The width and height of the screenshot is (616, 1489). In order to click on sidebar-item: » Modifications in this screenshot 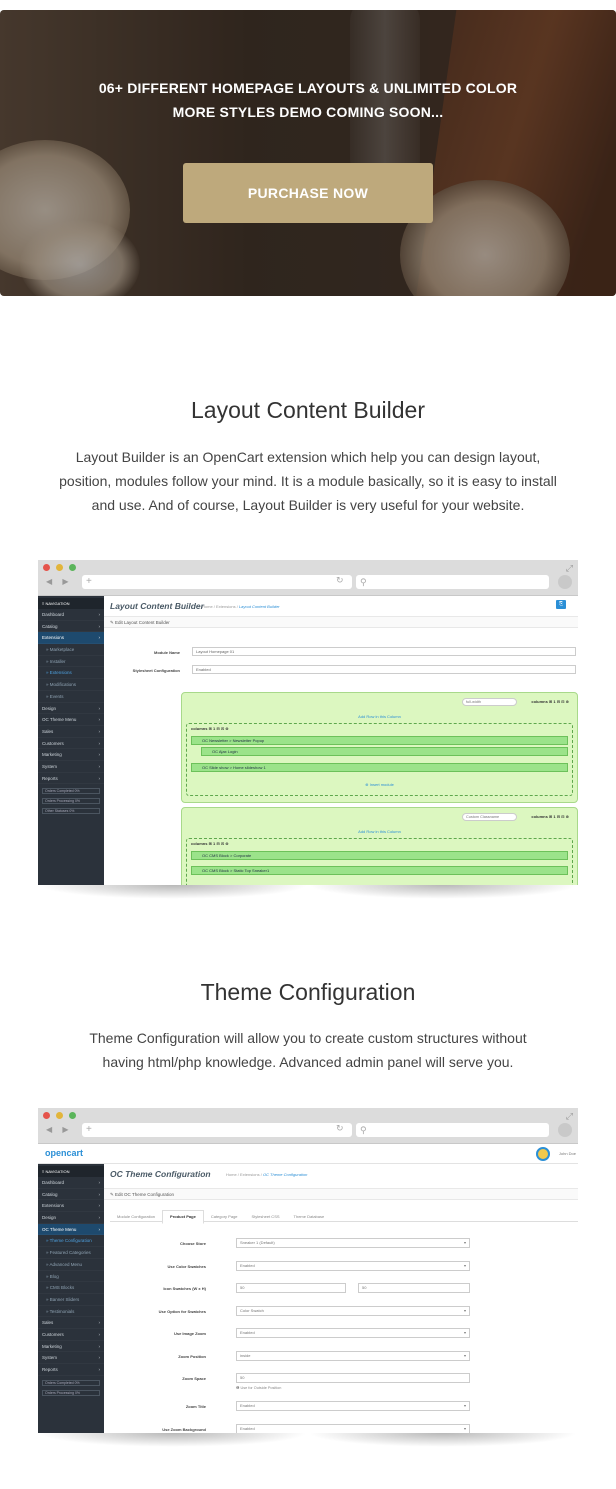, I will do `click(71, 685)`.